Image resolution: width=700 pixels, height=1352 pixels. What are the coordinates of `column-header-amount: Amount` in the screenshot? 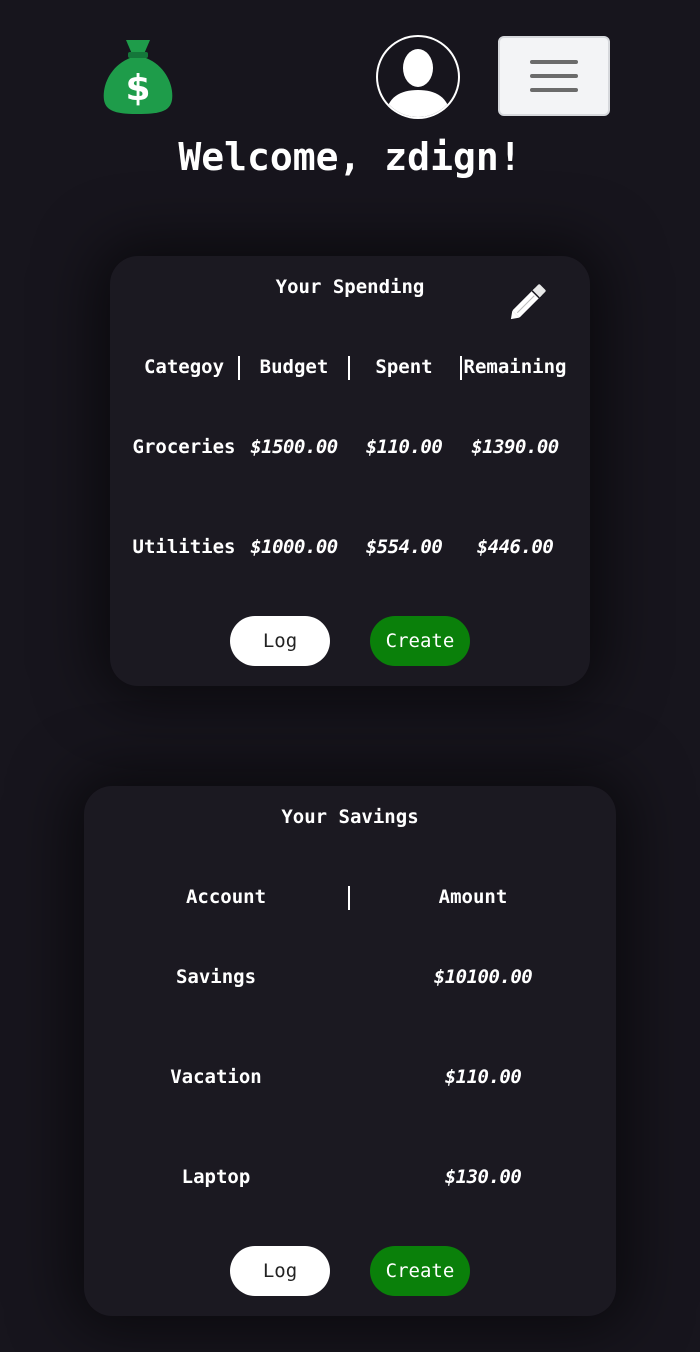 It's located at (473, 897).